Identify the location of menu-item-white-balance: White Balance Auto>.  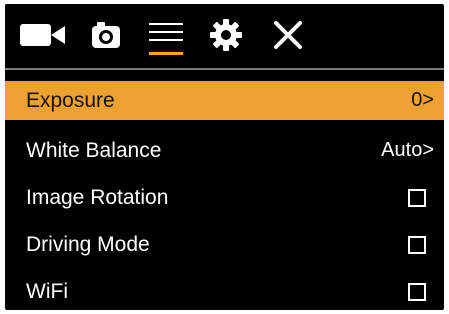
(224, 150).